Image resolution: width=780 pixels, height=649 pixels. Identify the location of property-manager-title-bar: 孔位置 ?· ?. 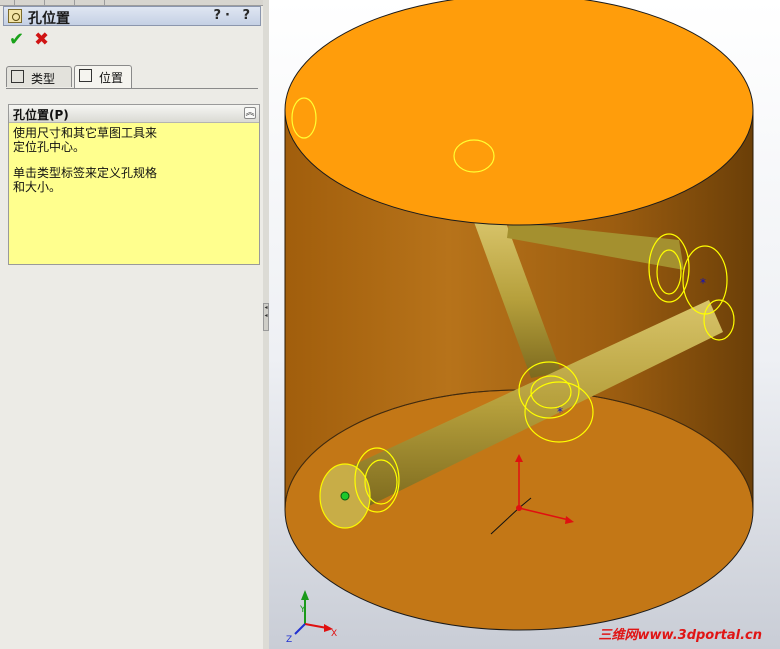
(132, 16).